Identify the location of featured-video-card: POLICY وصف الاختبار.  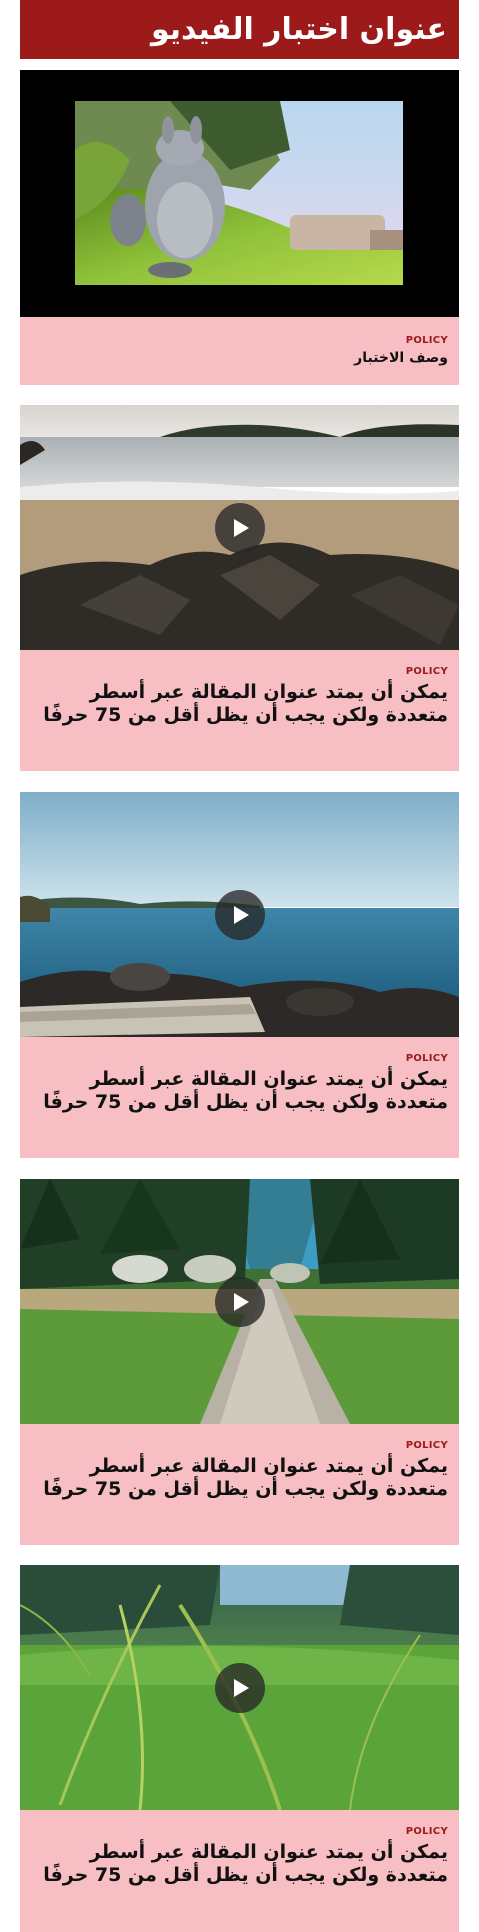
(239, 227).